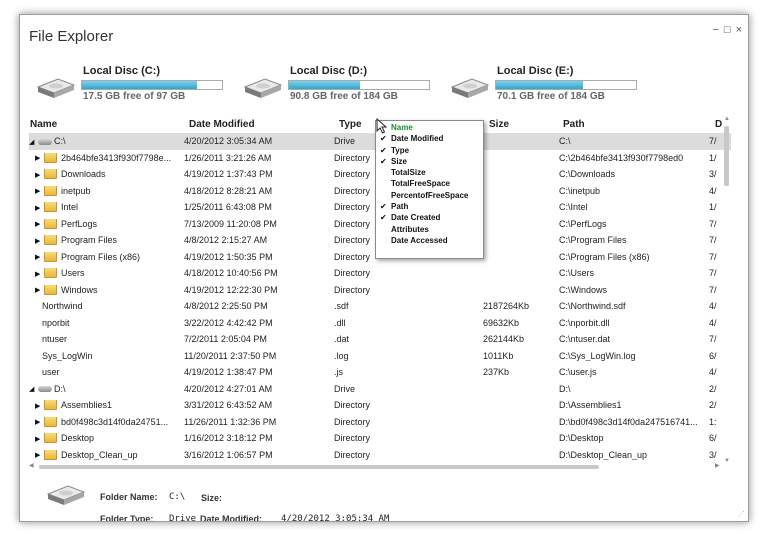 The image size is (768, 540). I want to click on cell-path: C:\Windows, so click(583, 289).